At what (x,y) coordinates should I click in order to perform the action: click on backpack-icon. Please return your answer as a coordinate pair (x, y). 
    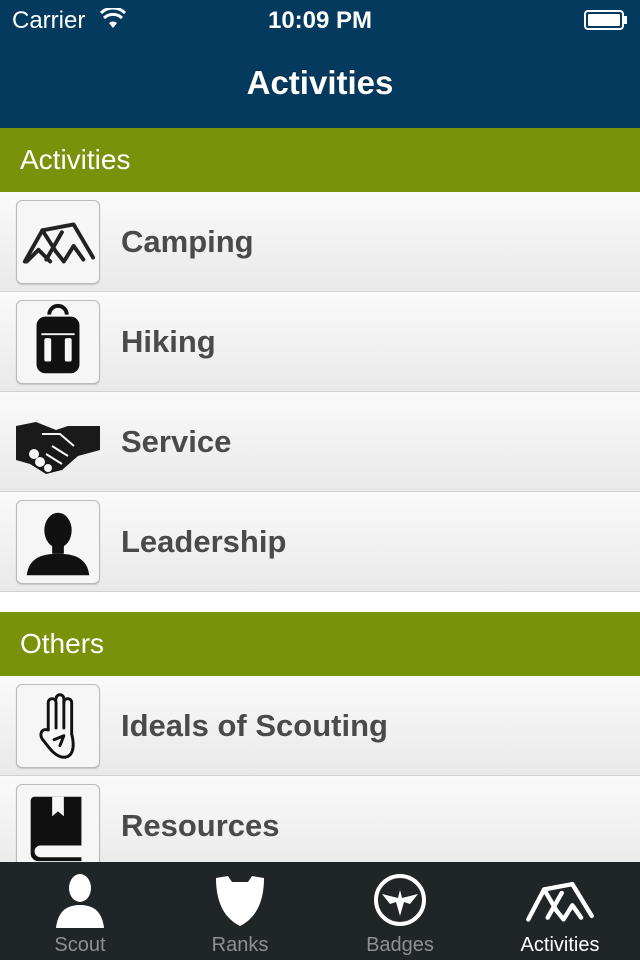
    Looking at the image, I should click on (58, 342).